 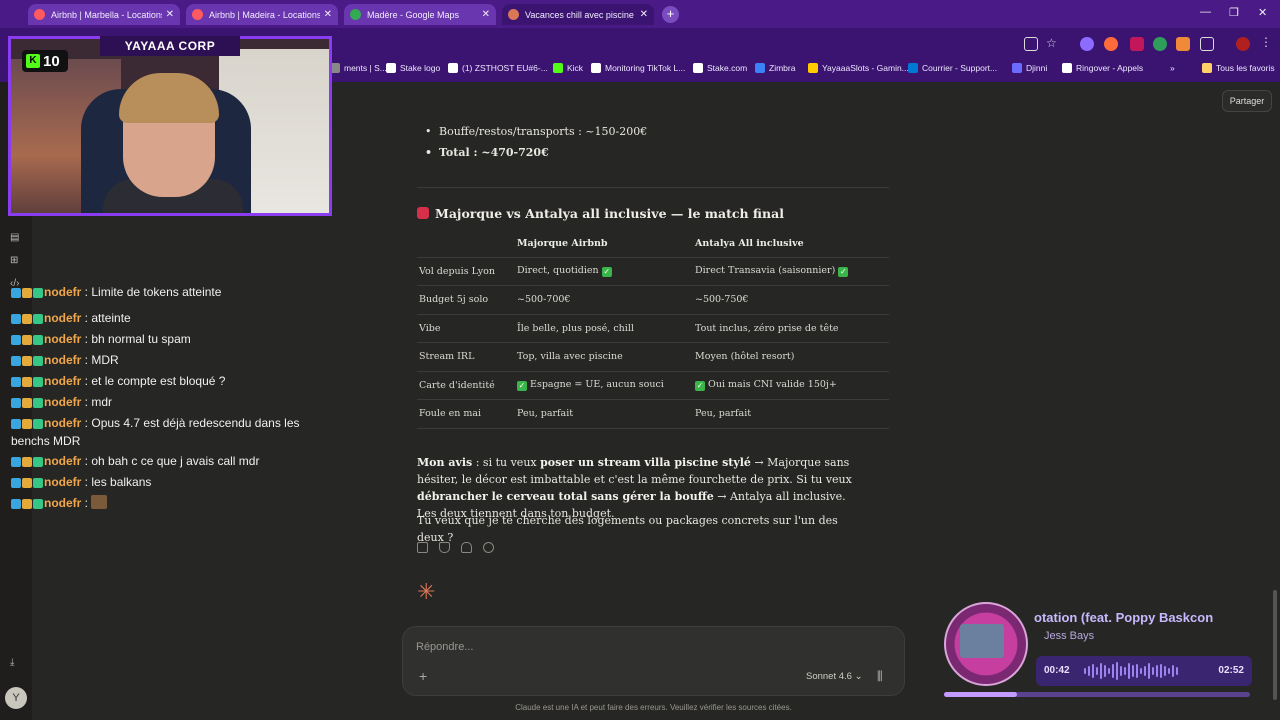 I want to click on message-actions, so click(x=455, y=547).